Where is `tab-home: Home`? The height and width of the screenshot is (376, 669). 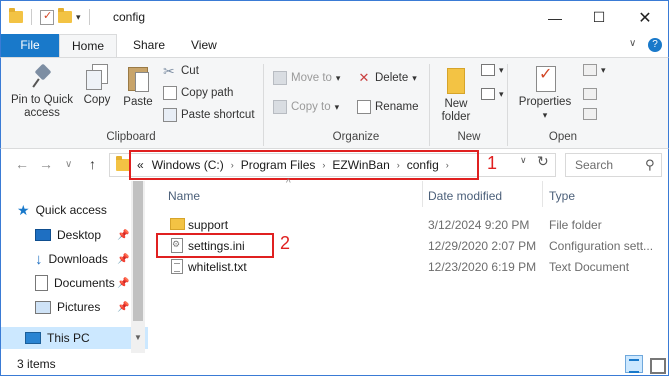 tab-home: Home is located at coordinates (88, 46).